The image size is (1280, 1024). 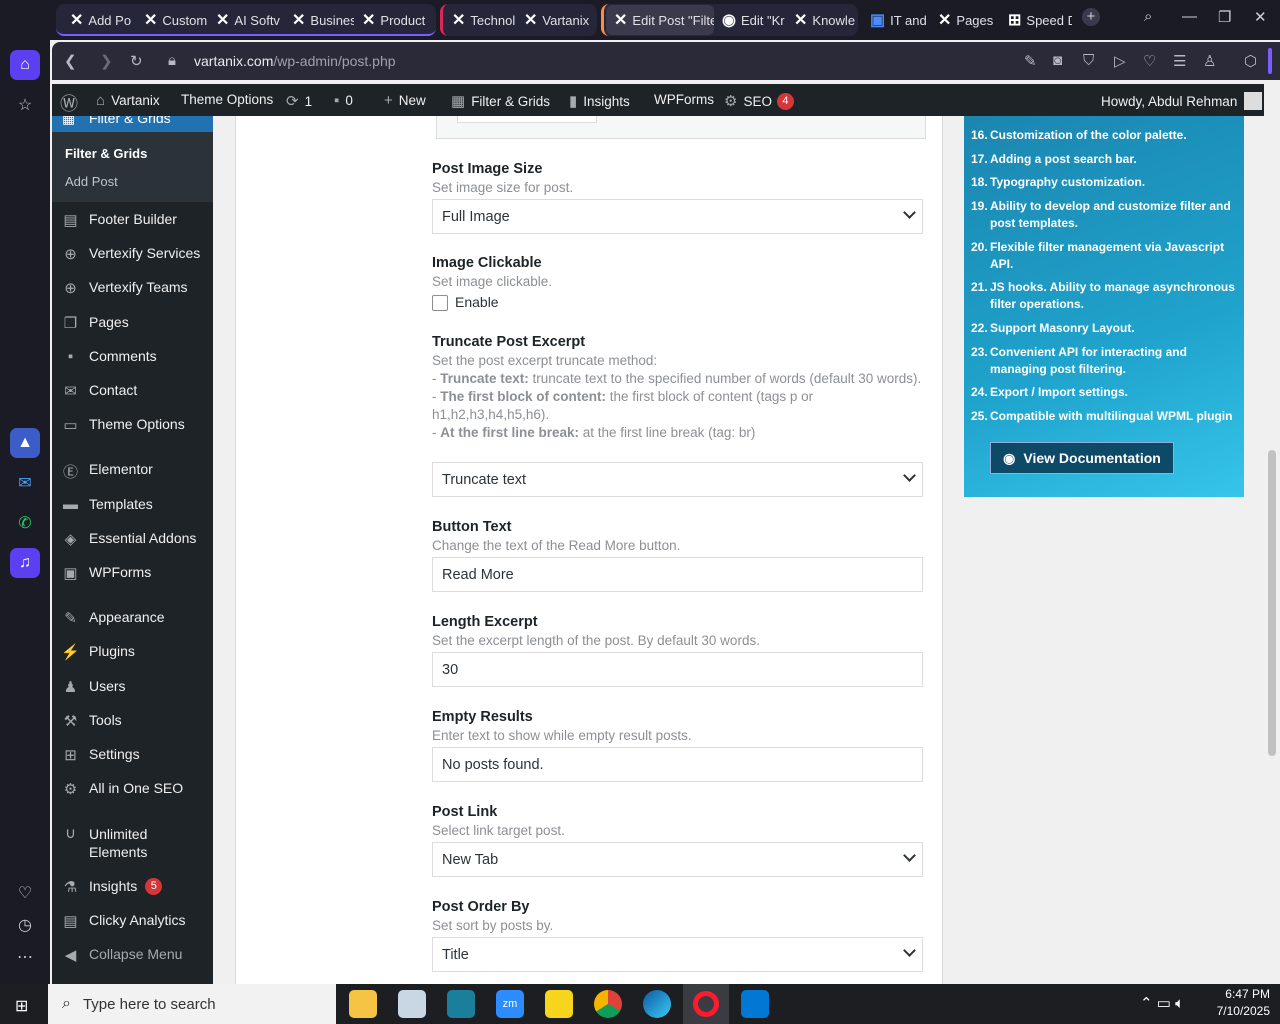 I want to click on profile-icon: ♙, so click(x=1209, y=61).